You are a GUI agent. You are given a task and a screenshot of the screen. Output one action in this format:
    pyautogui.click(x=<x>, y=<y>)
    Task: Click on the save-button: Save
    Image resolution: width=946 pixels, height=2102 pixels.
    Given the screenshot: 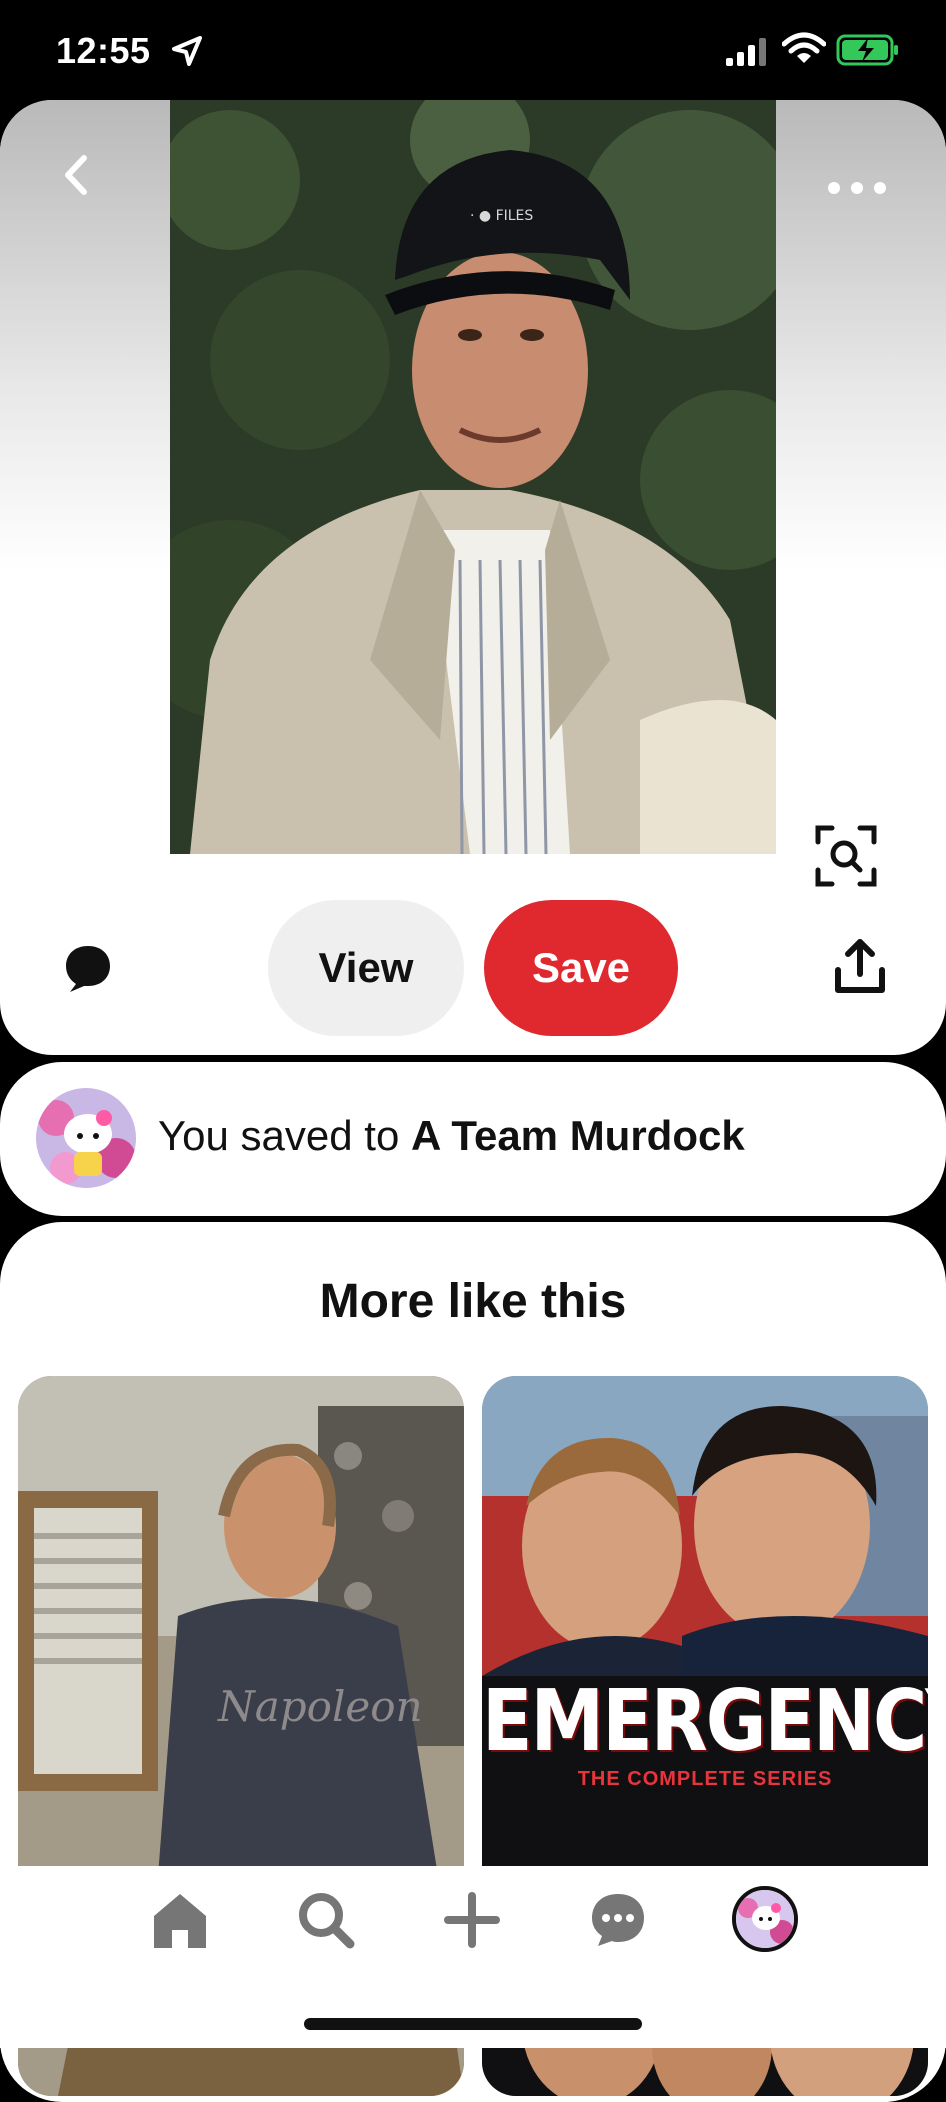 What is the action you would take?
    pyautogui.click(x=581, y=968)
    